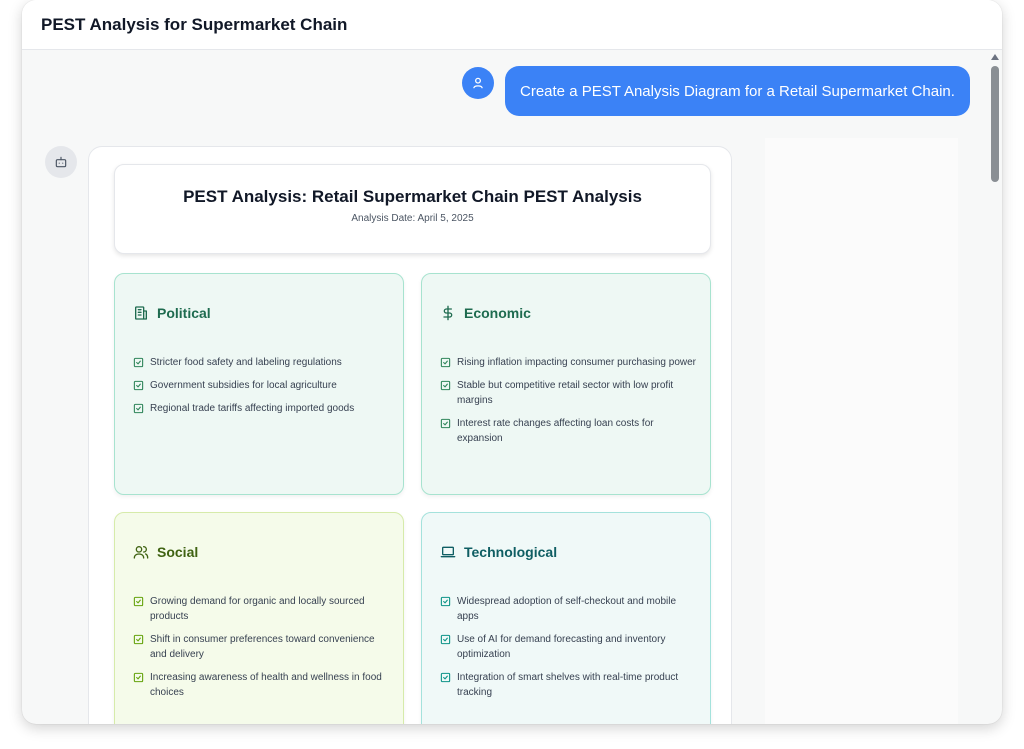 This screenshot has width=1024, height=749. What do you see at coordinates (141, 552) in the screenshot?
I see `users-icon` at bounding box center [141, 552].